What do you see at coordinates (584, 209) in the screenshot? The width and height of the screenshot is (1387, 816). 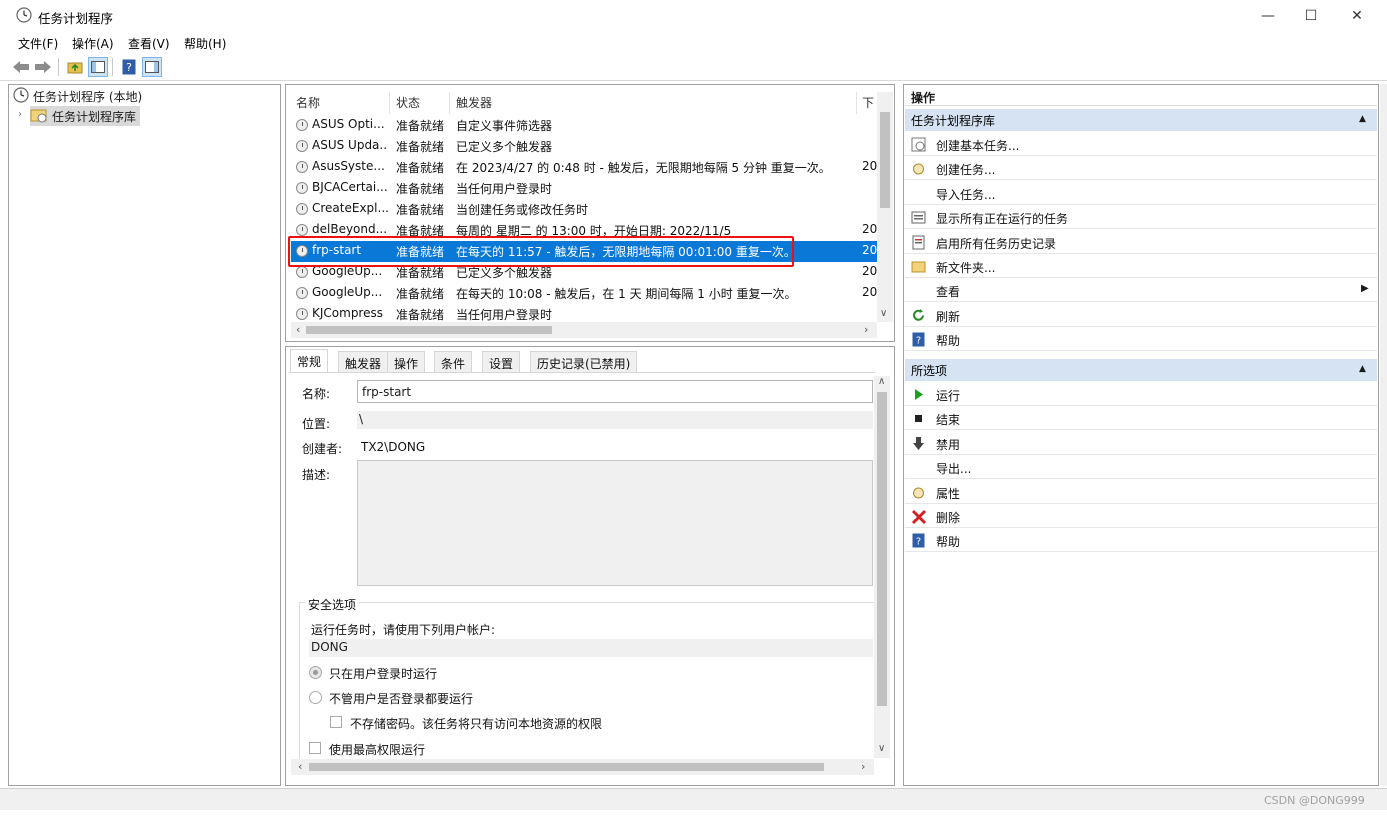 I see `table-row: CreateExpl... 准备就绪 当创建任务或修改任务时` at bounding box center [584, 209].